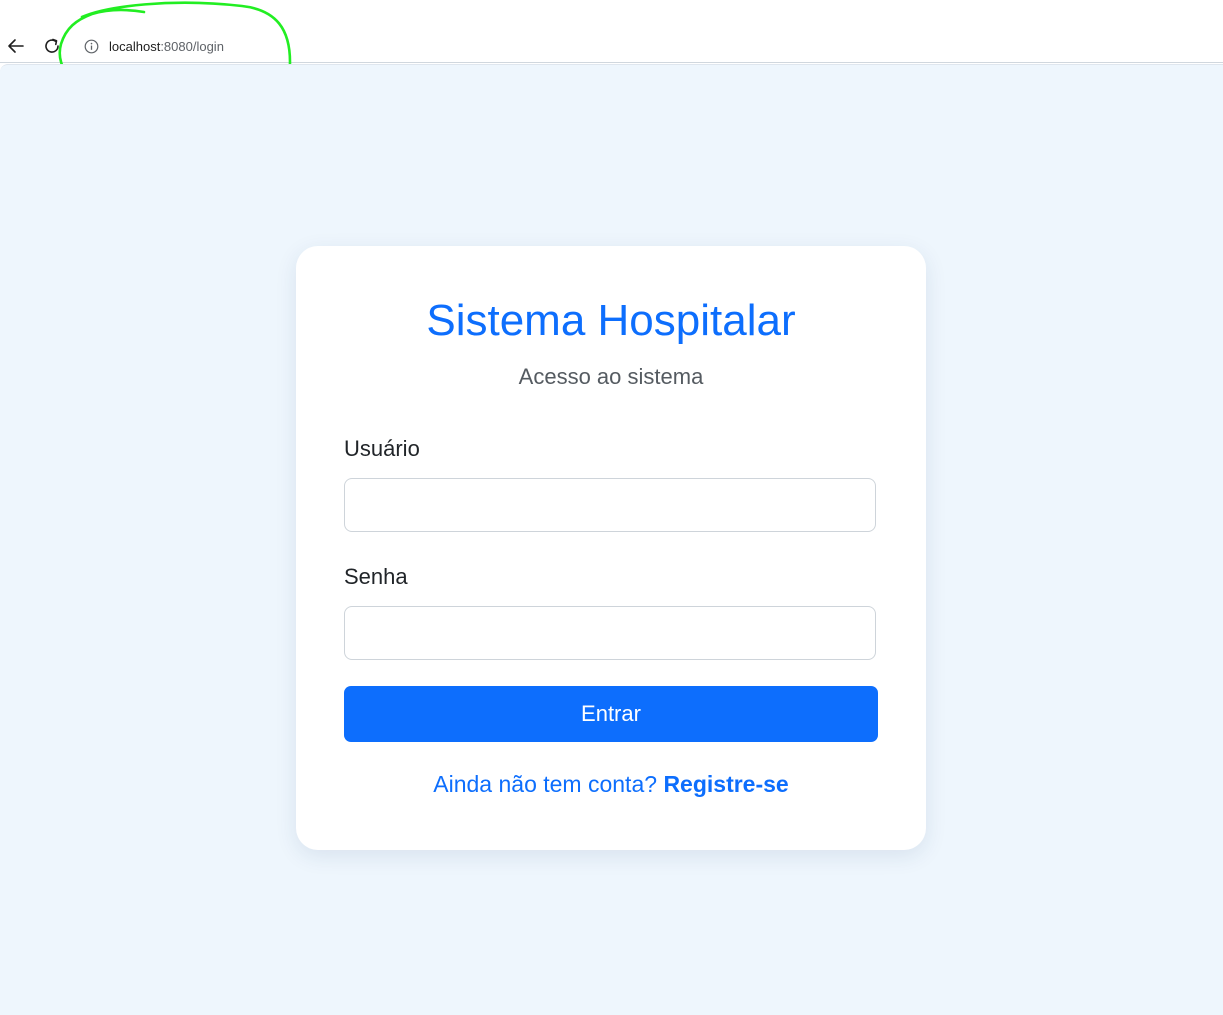 The width and height of the screenshot is (1223, 1015). I want to click on url-path: :8080/login, so click(192, 46).